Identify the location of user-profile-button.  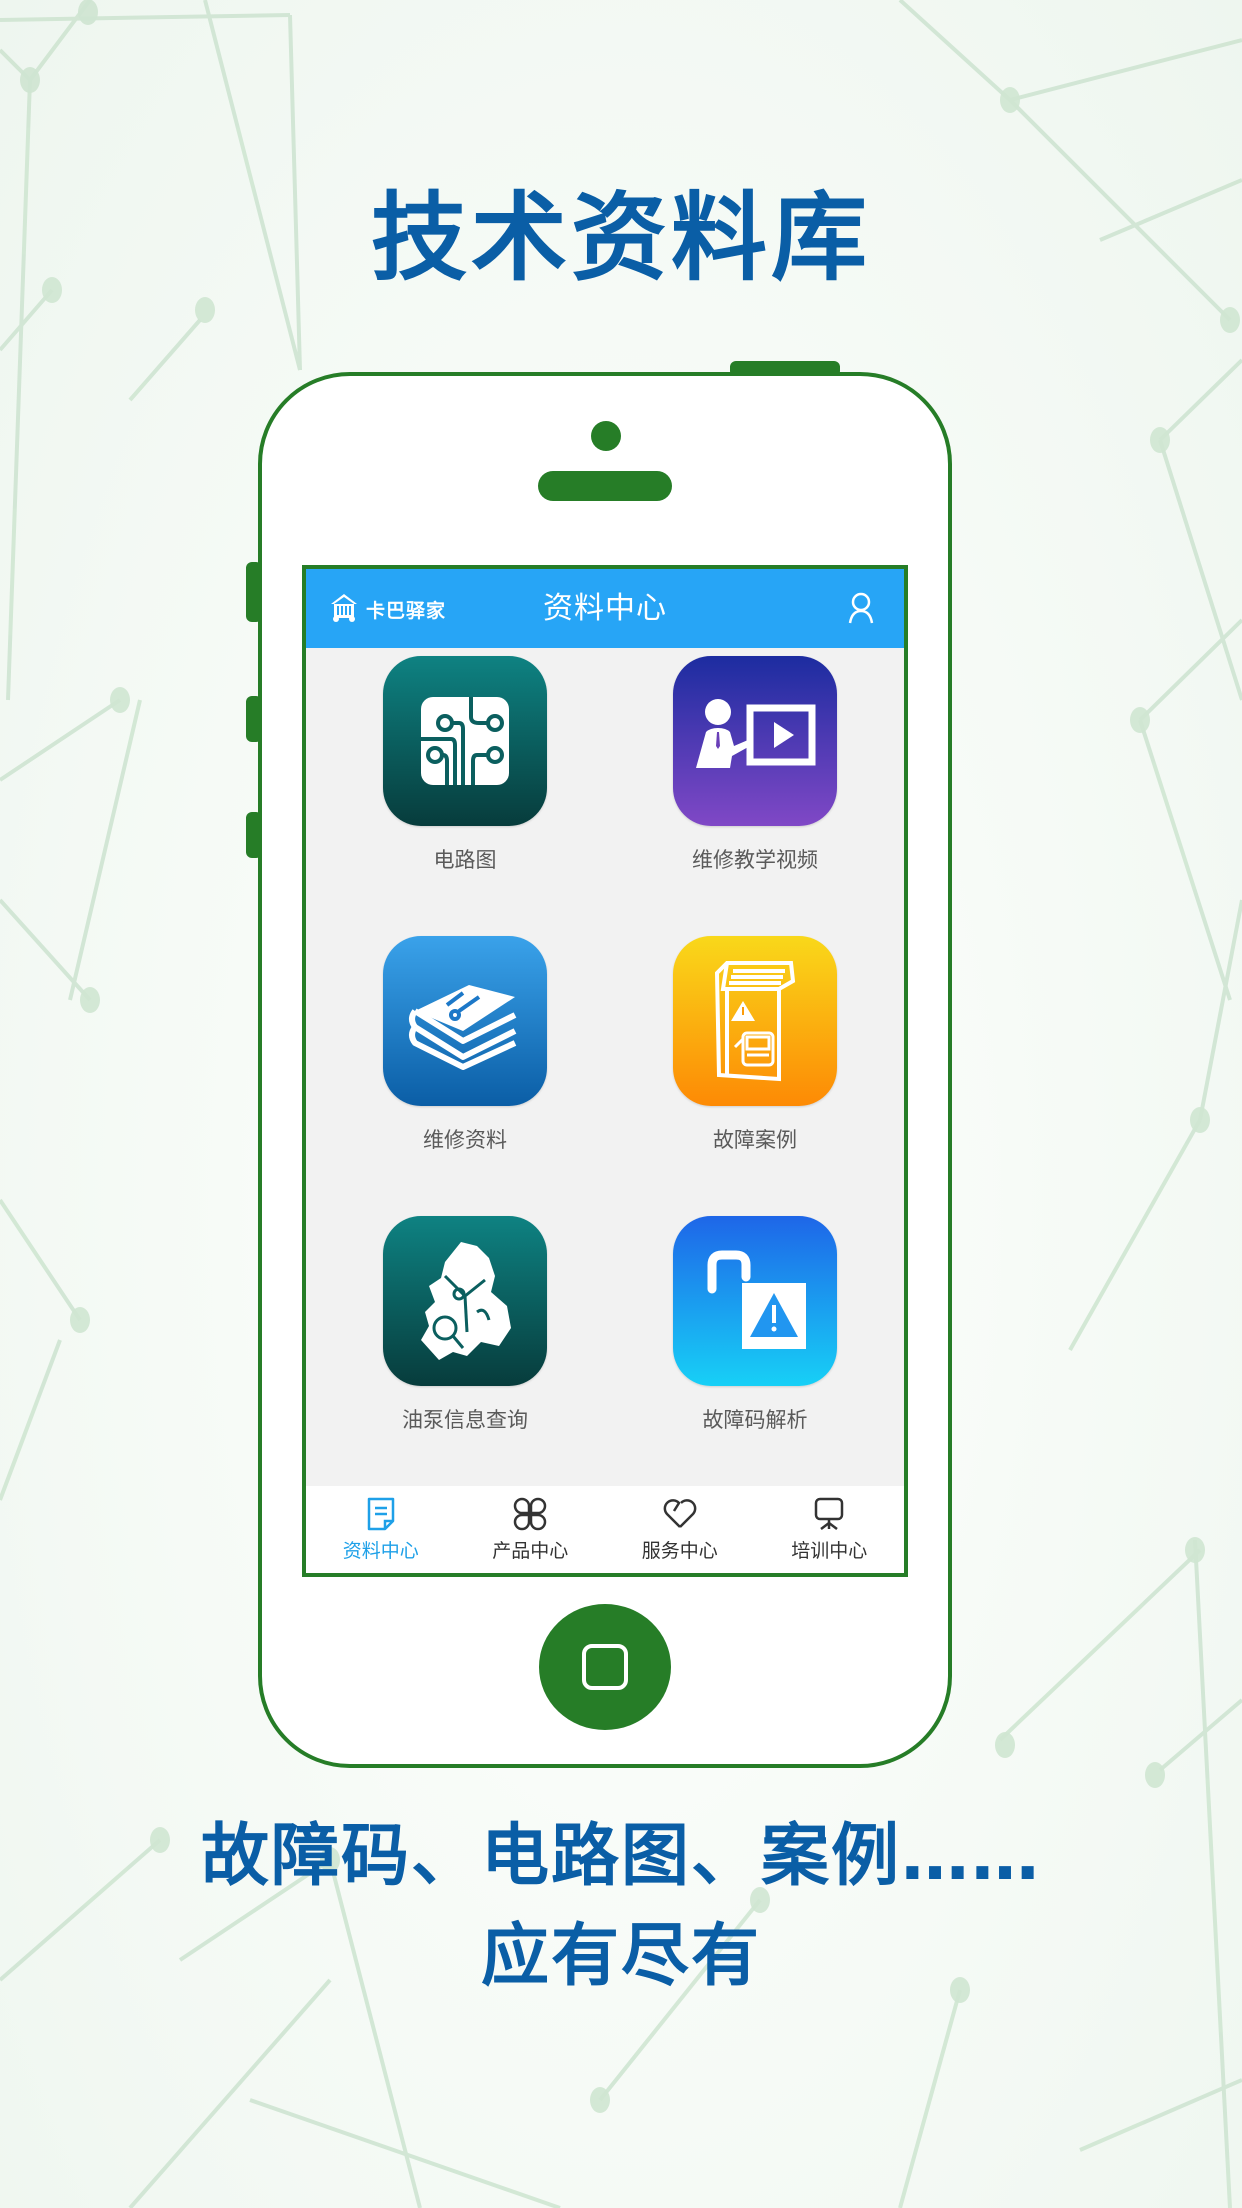
(861, 610).